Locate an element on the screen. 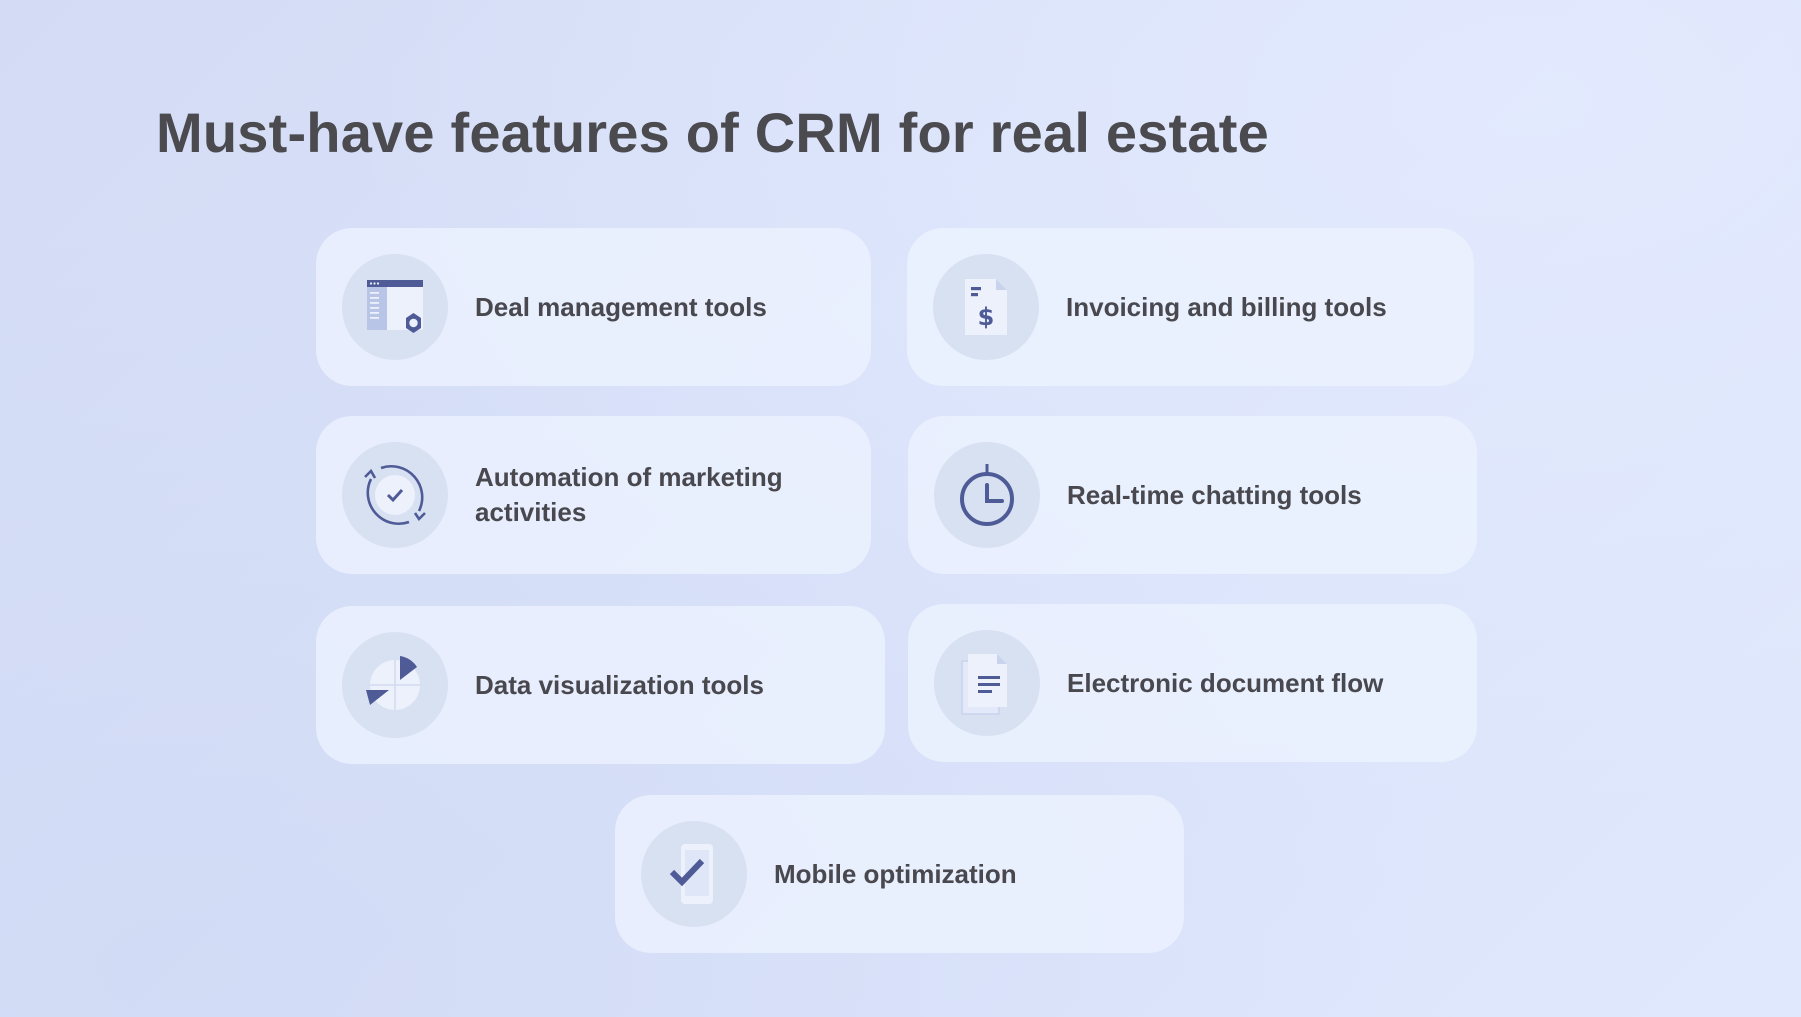  sync-check-icon is located at coordinates (395, 495).